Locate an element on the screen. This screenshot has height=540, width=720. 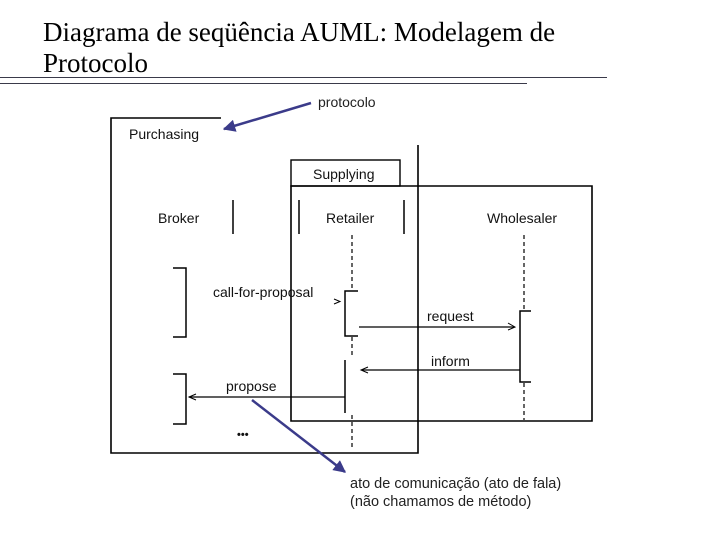
speech-act-annotation-arrow is located at coordinates (298, 436).